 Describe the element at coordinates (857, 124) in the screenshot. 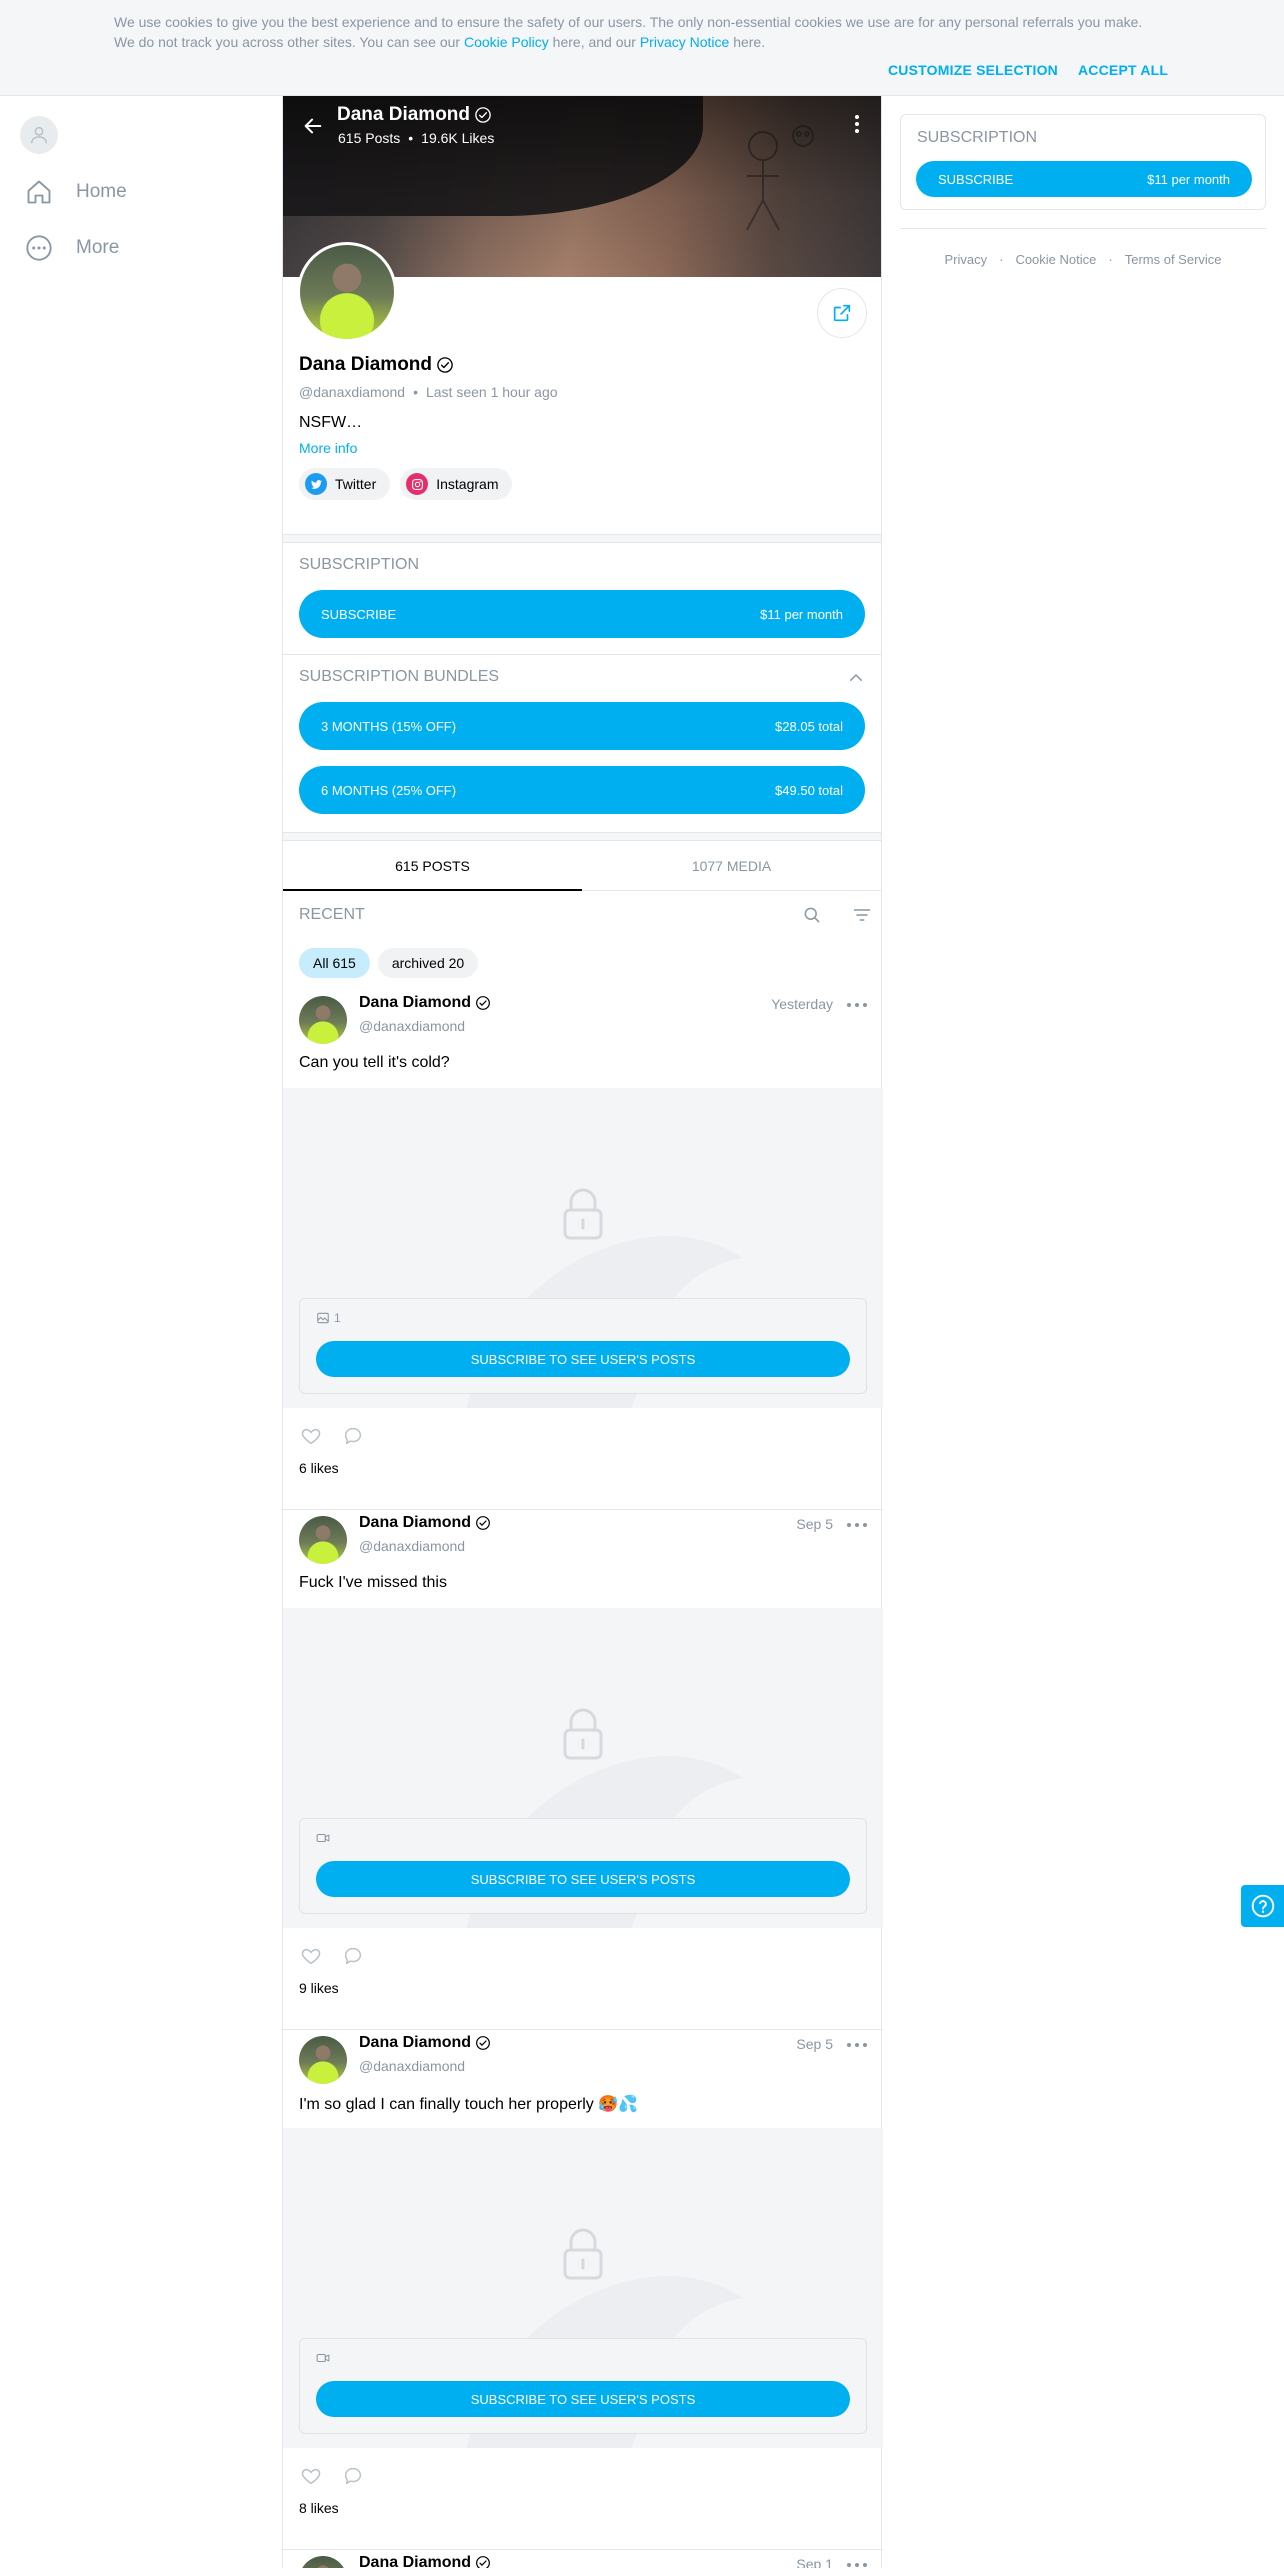

I see `profile-menu-button` at that location.